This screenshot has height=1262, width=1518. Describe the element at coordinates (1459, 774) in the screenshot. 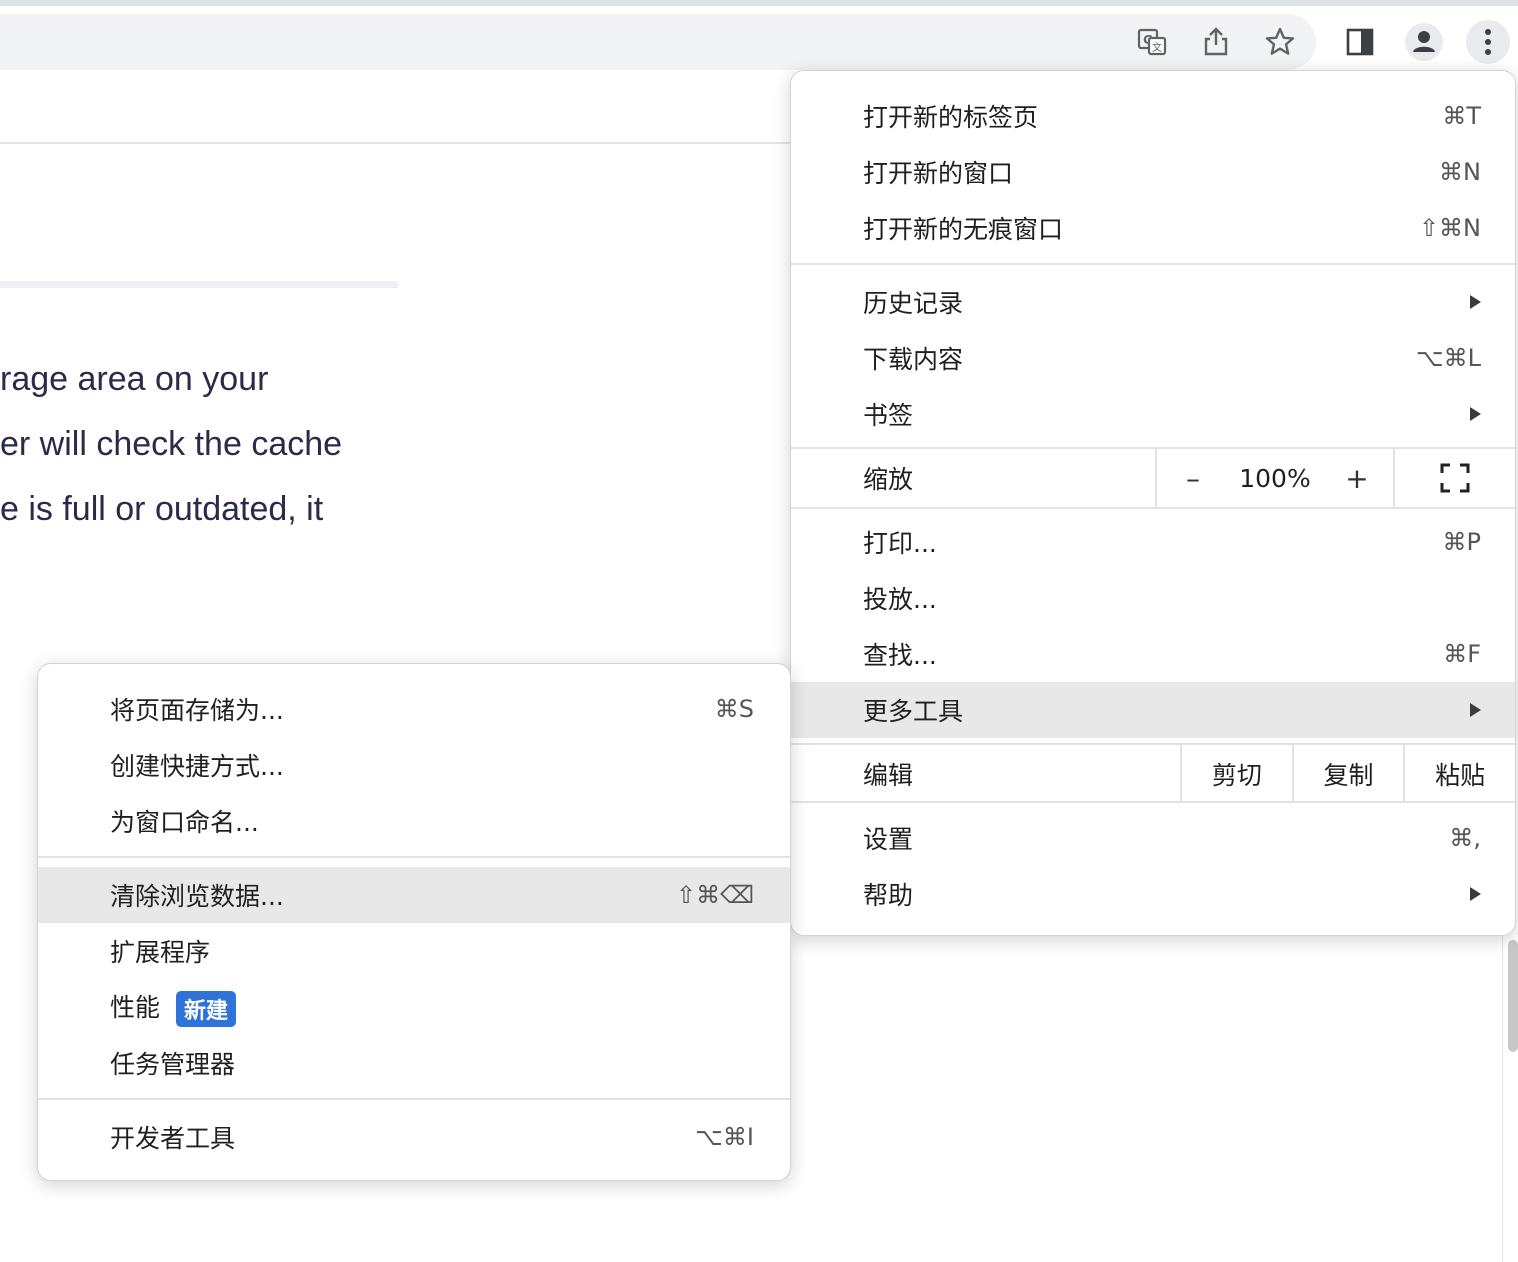

I see `paste-button: 粘贴` at that location.